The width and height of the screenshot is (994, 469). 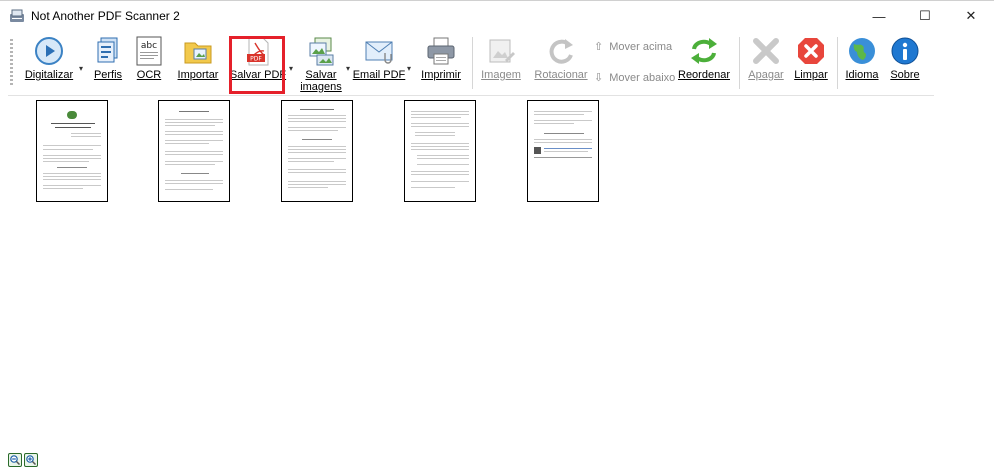 What do you see at coordinates (766, 75) in the screenshot?
I see `apagar-label: Apagar` at bounding box center [766, 75].